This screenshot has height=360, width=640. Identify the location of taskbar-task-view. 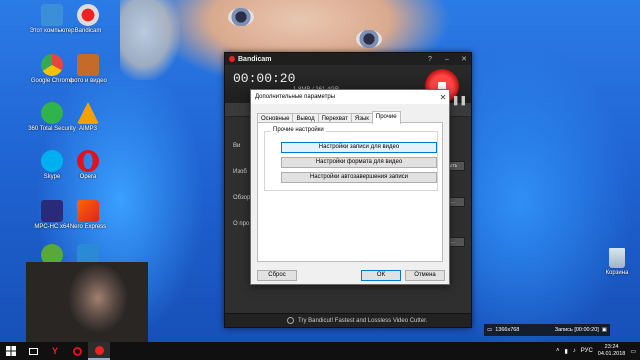
(33, 351).